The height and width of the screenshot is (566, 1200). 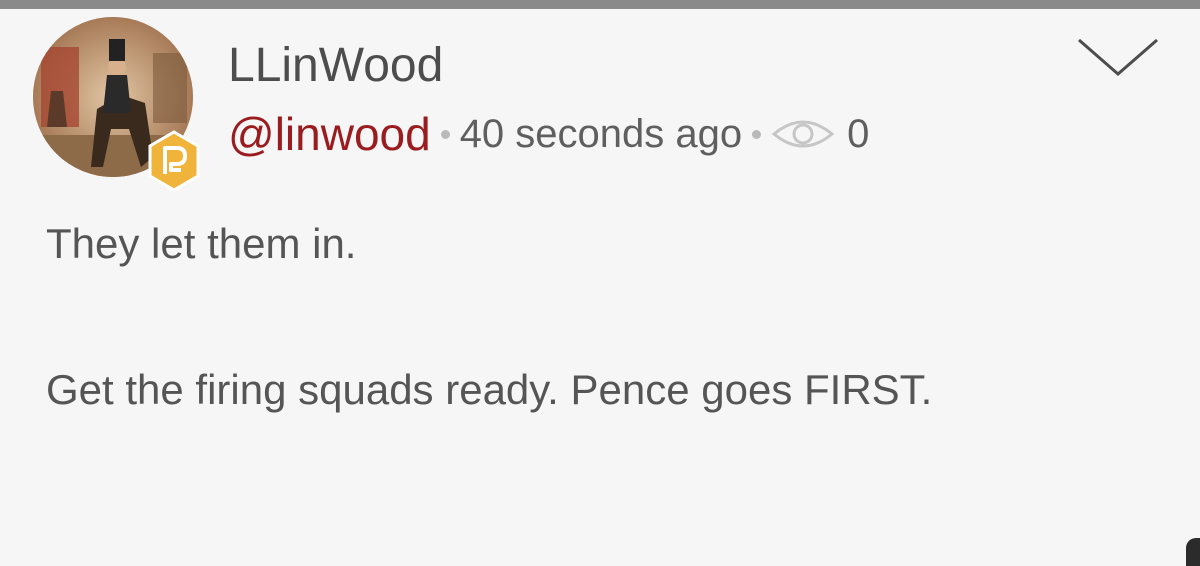 What do you see at coordinates (858, 133) in the screenshot?
I see `view-count: 0` at bounding box center [858, 133].